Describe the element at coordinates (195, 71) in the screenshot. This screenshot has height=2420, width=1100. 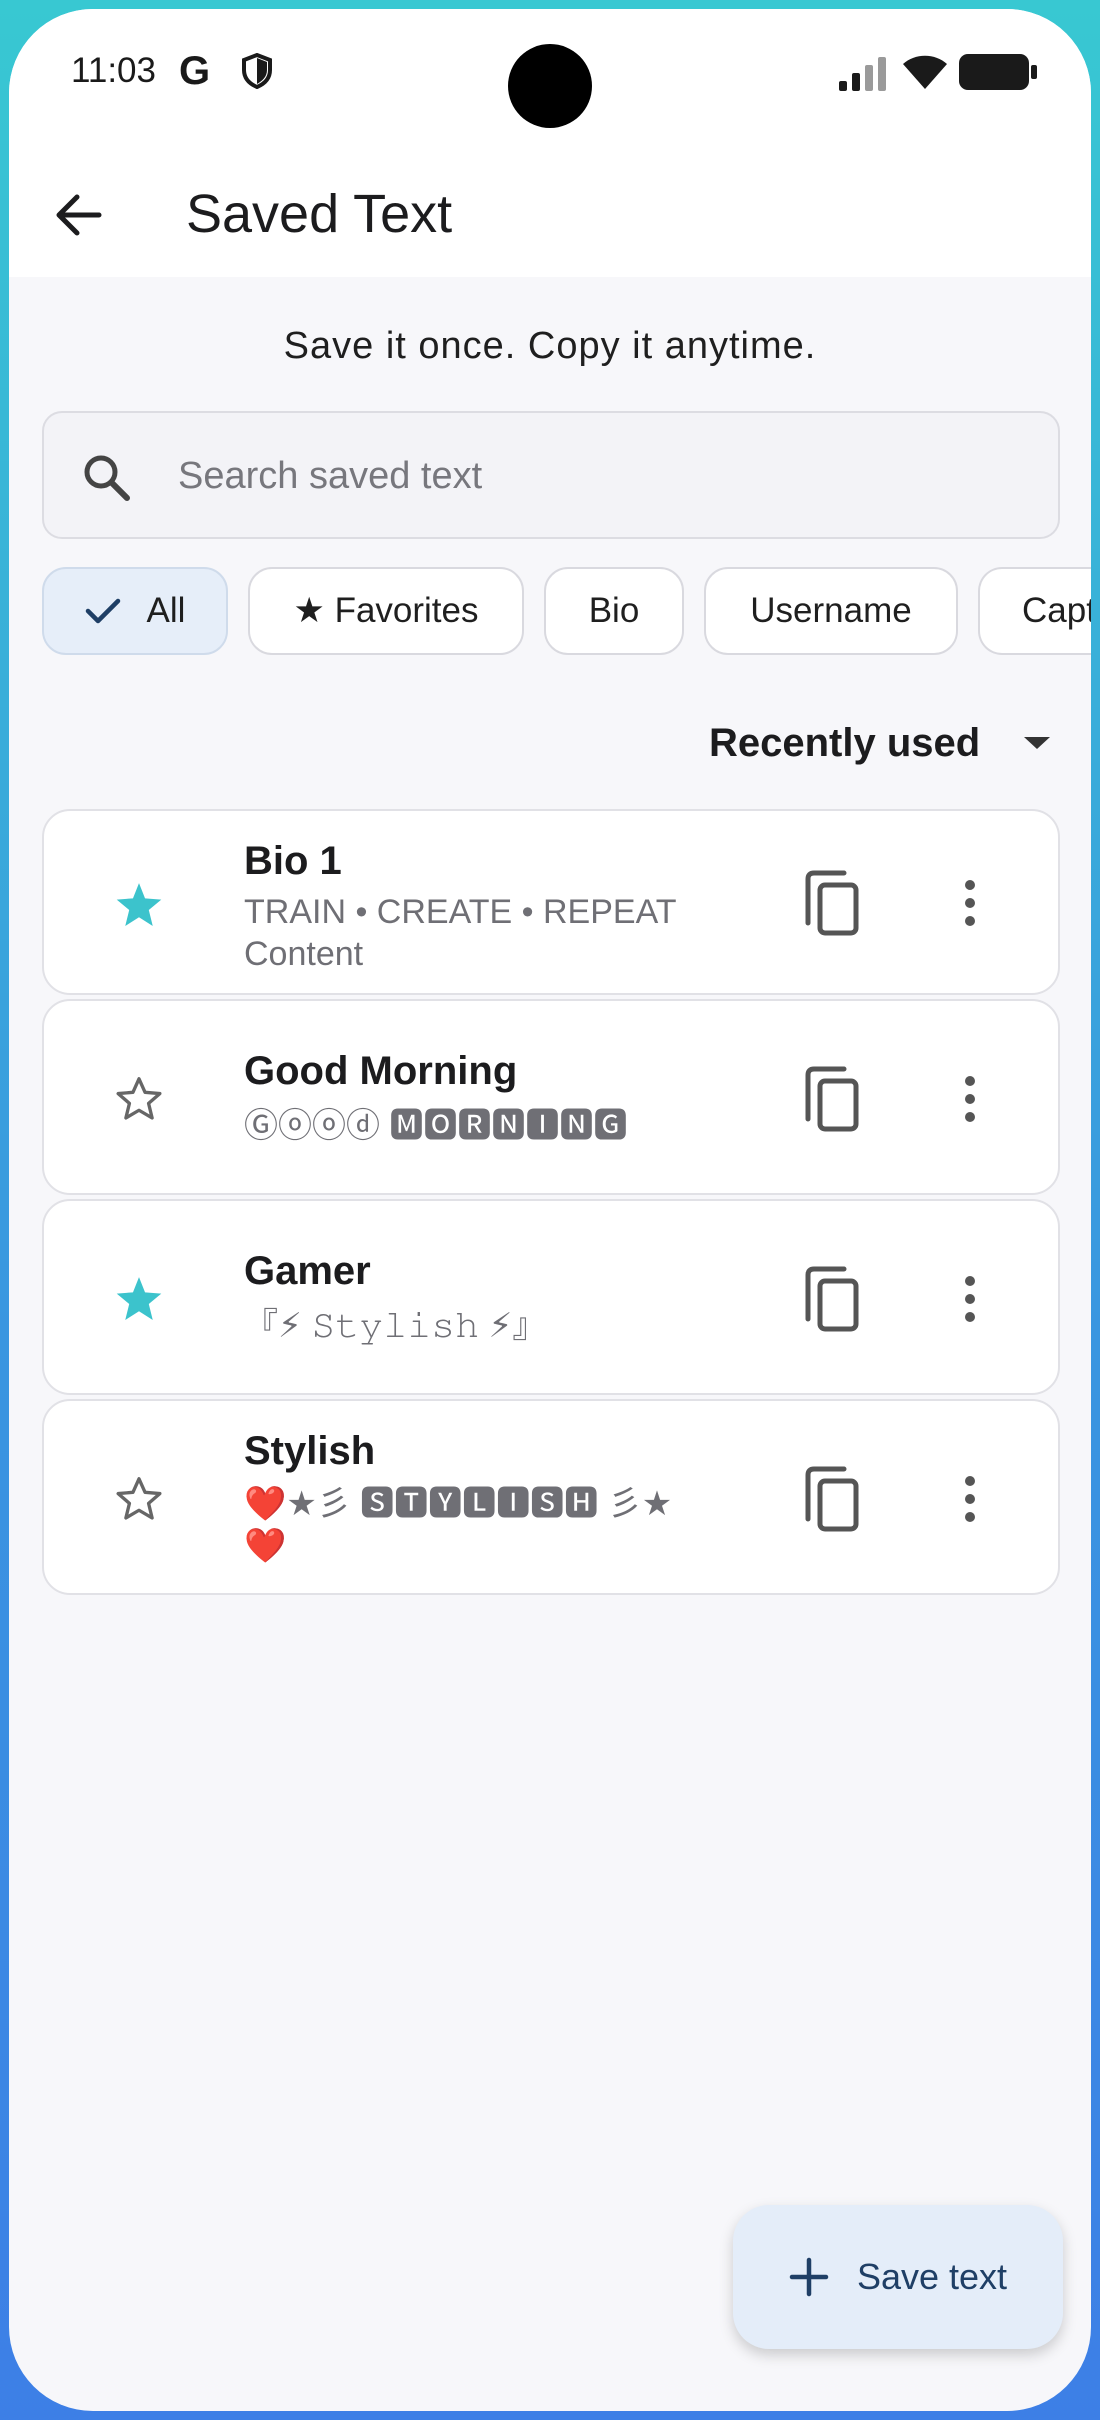
I see `google-icon: G` at that location.